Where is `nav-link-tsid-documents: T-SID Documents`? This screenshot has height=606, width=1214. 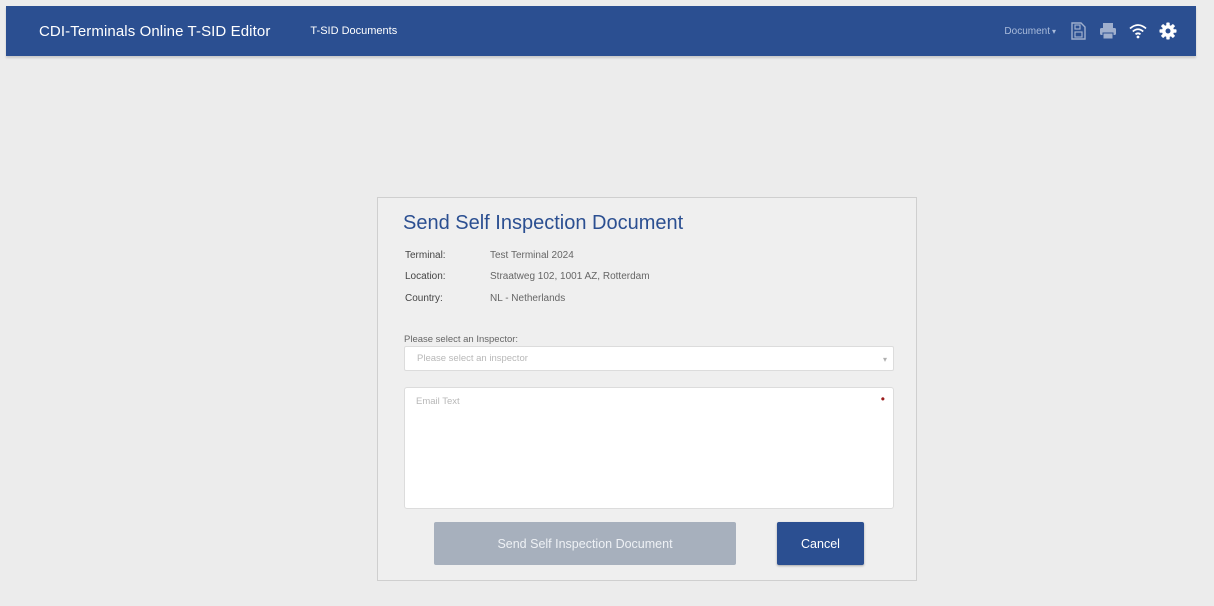 nav-link-tsid-documents: T-SID Documents is located at coordinates (353, 31).